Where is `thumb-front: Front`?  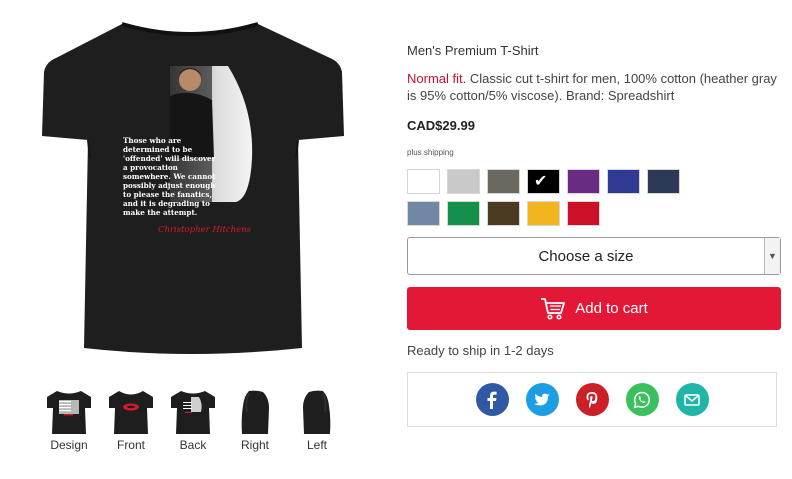
thumb-front: Front is located at coordinates (131, 420).